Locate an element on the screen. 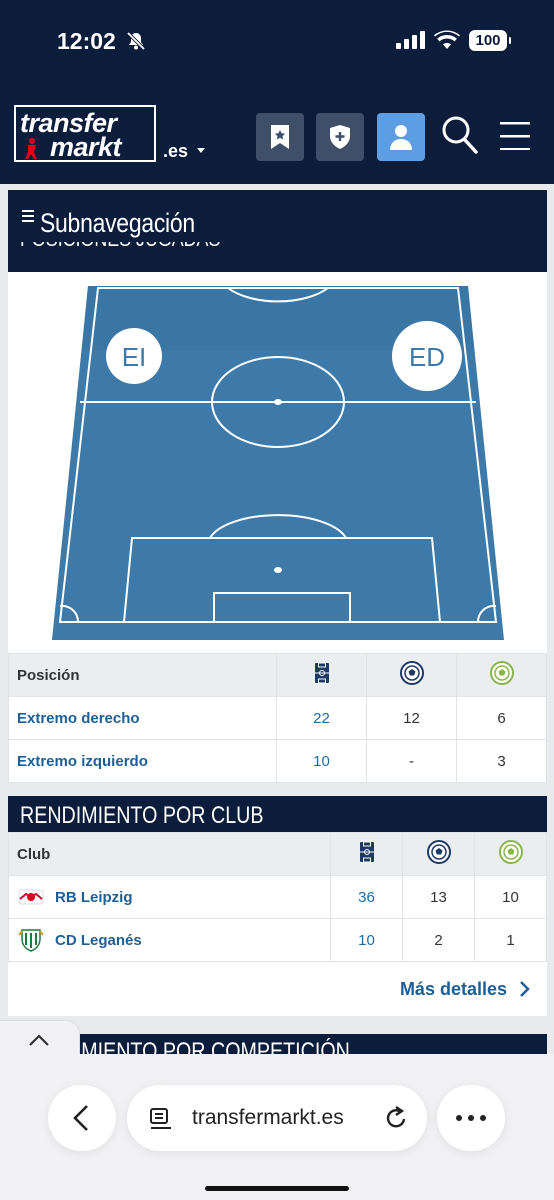  club-name: CD Leganés is located at coordinates (98, 940).